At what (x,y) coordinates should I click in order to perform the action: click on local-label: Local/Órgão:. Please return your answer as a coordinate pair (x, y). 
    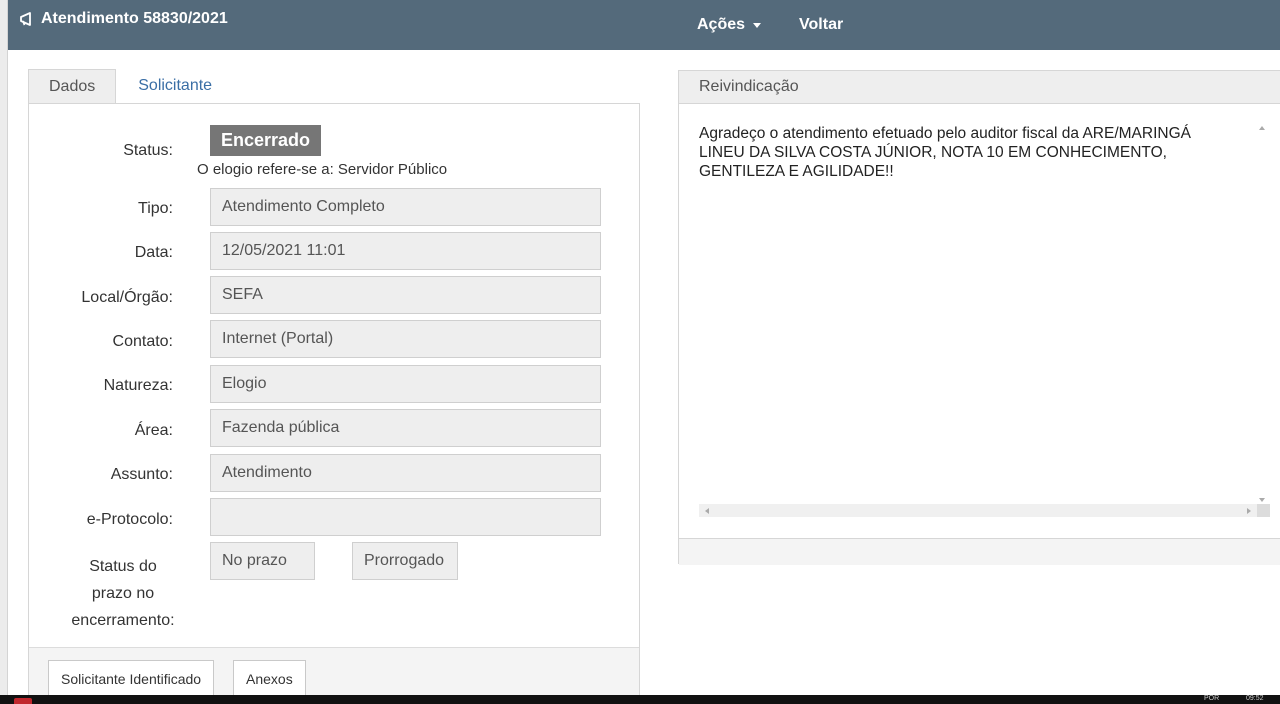
    Looking at the image, I should click on (127, 297).